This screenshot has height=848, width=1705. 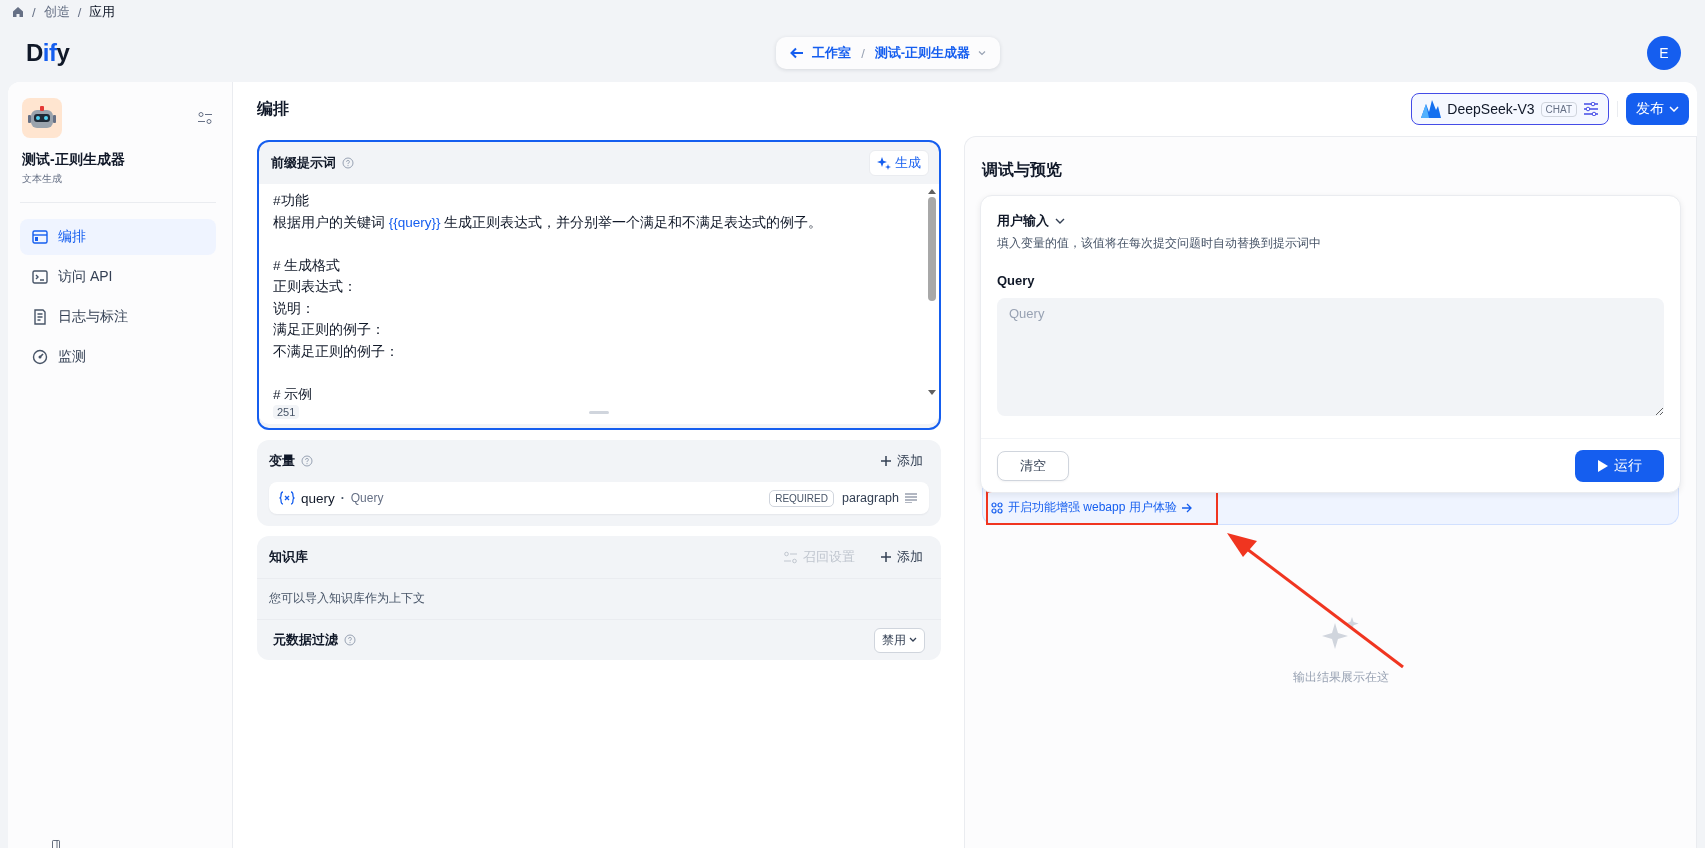 What do you see at coordinates (1016, 280) in the screenshot?
I see `field-label: Query` at bounding box center [1016, 280].